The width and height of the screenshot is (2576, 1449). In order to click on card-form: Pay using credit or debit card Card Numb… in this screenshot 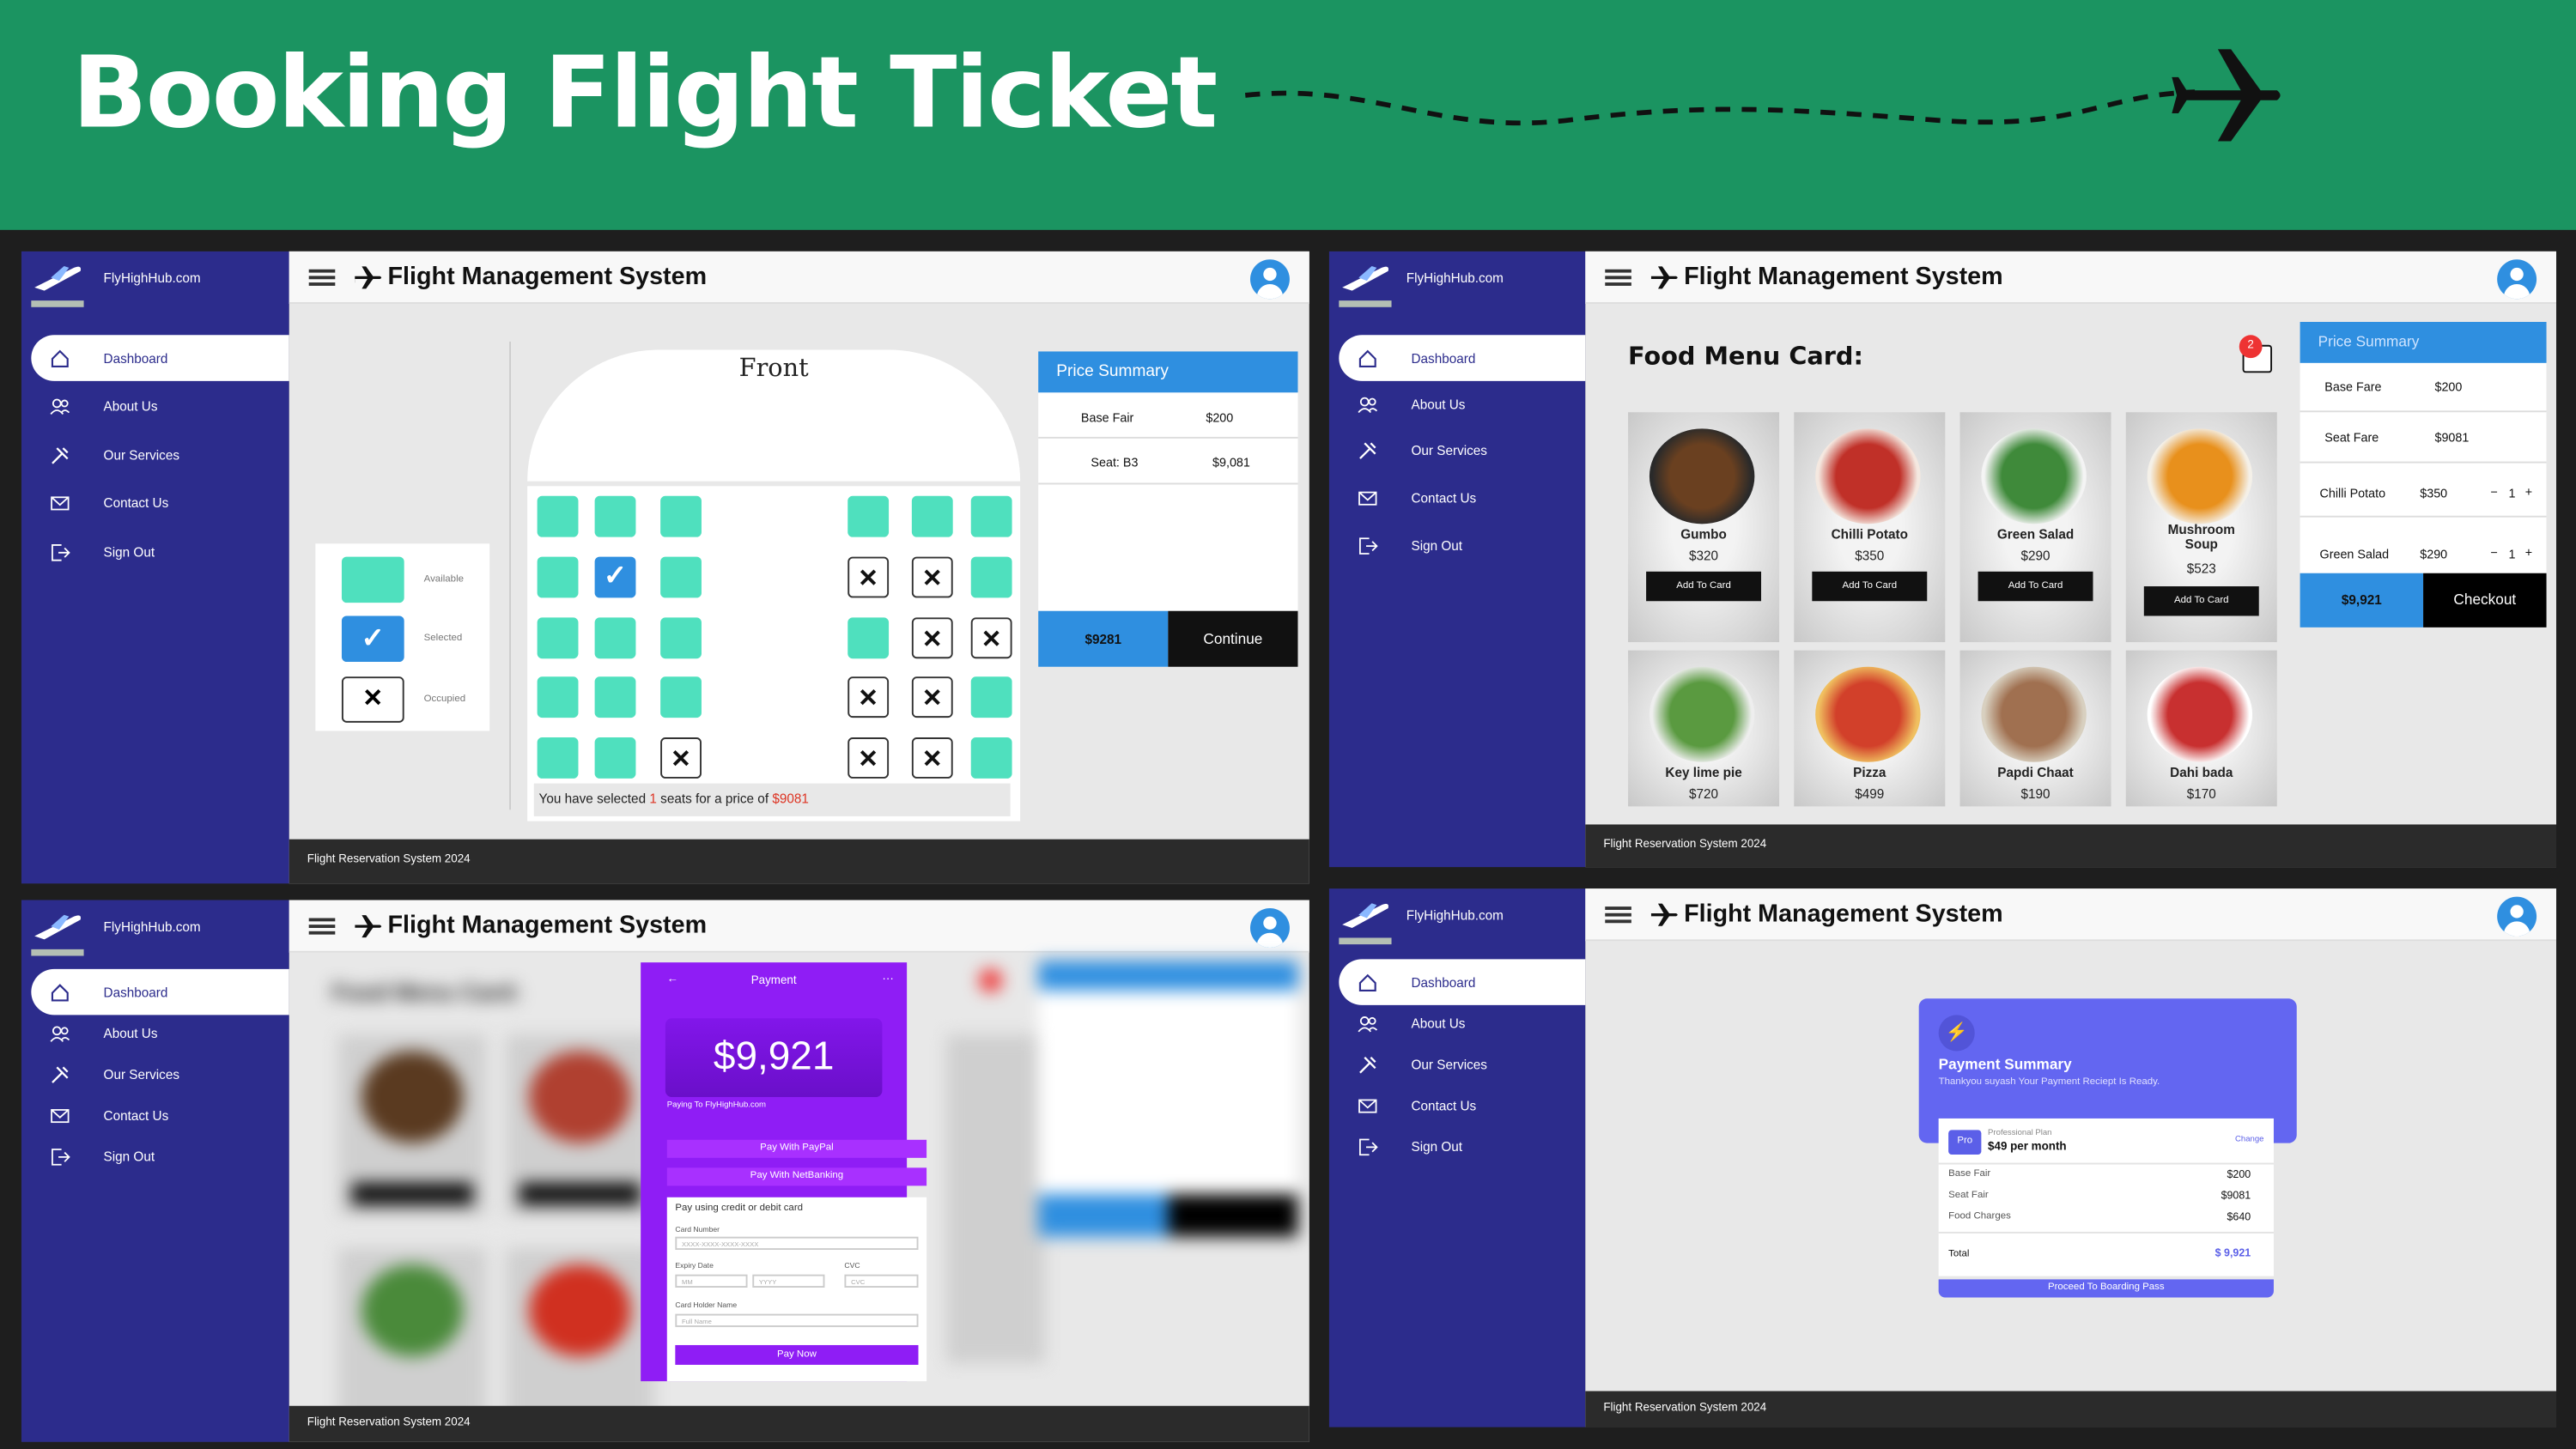, I will do `click(797, 1289)`.